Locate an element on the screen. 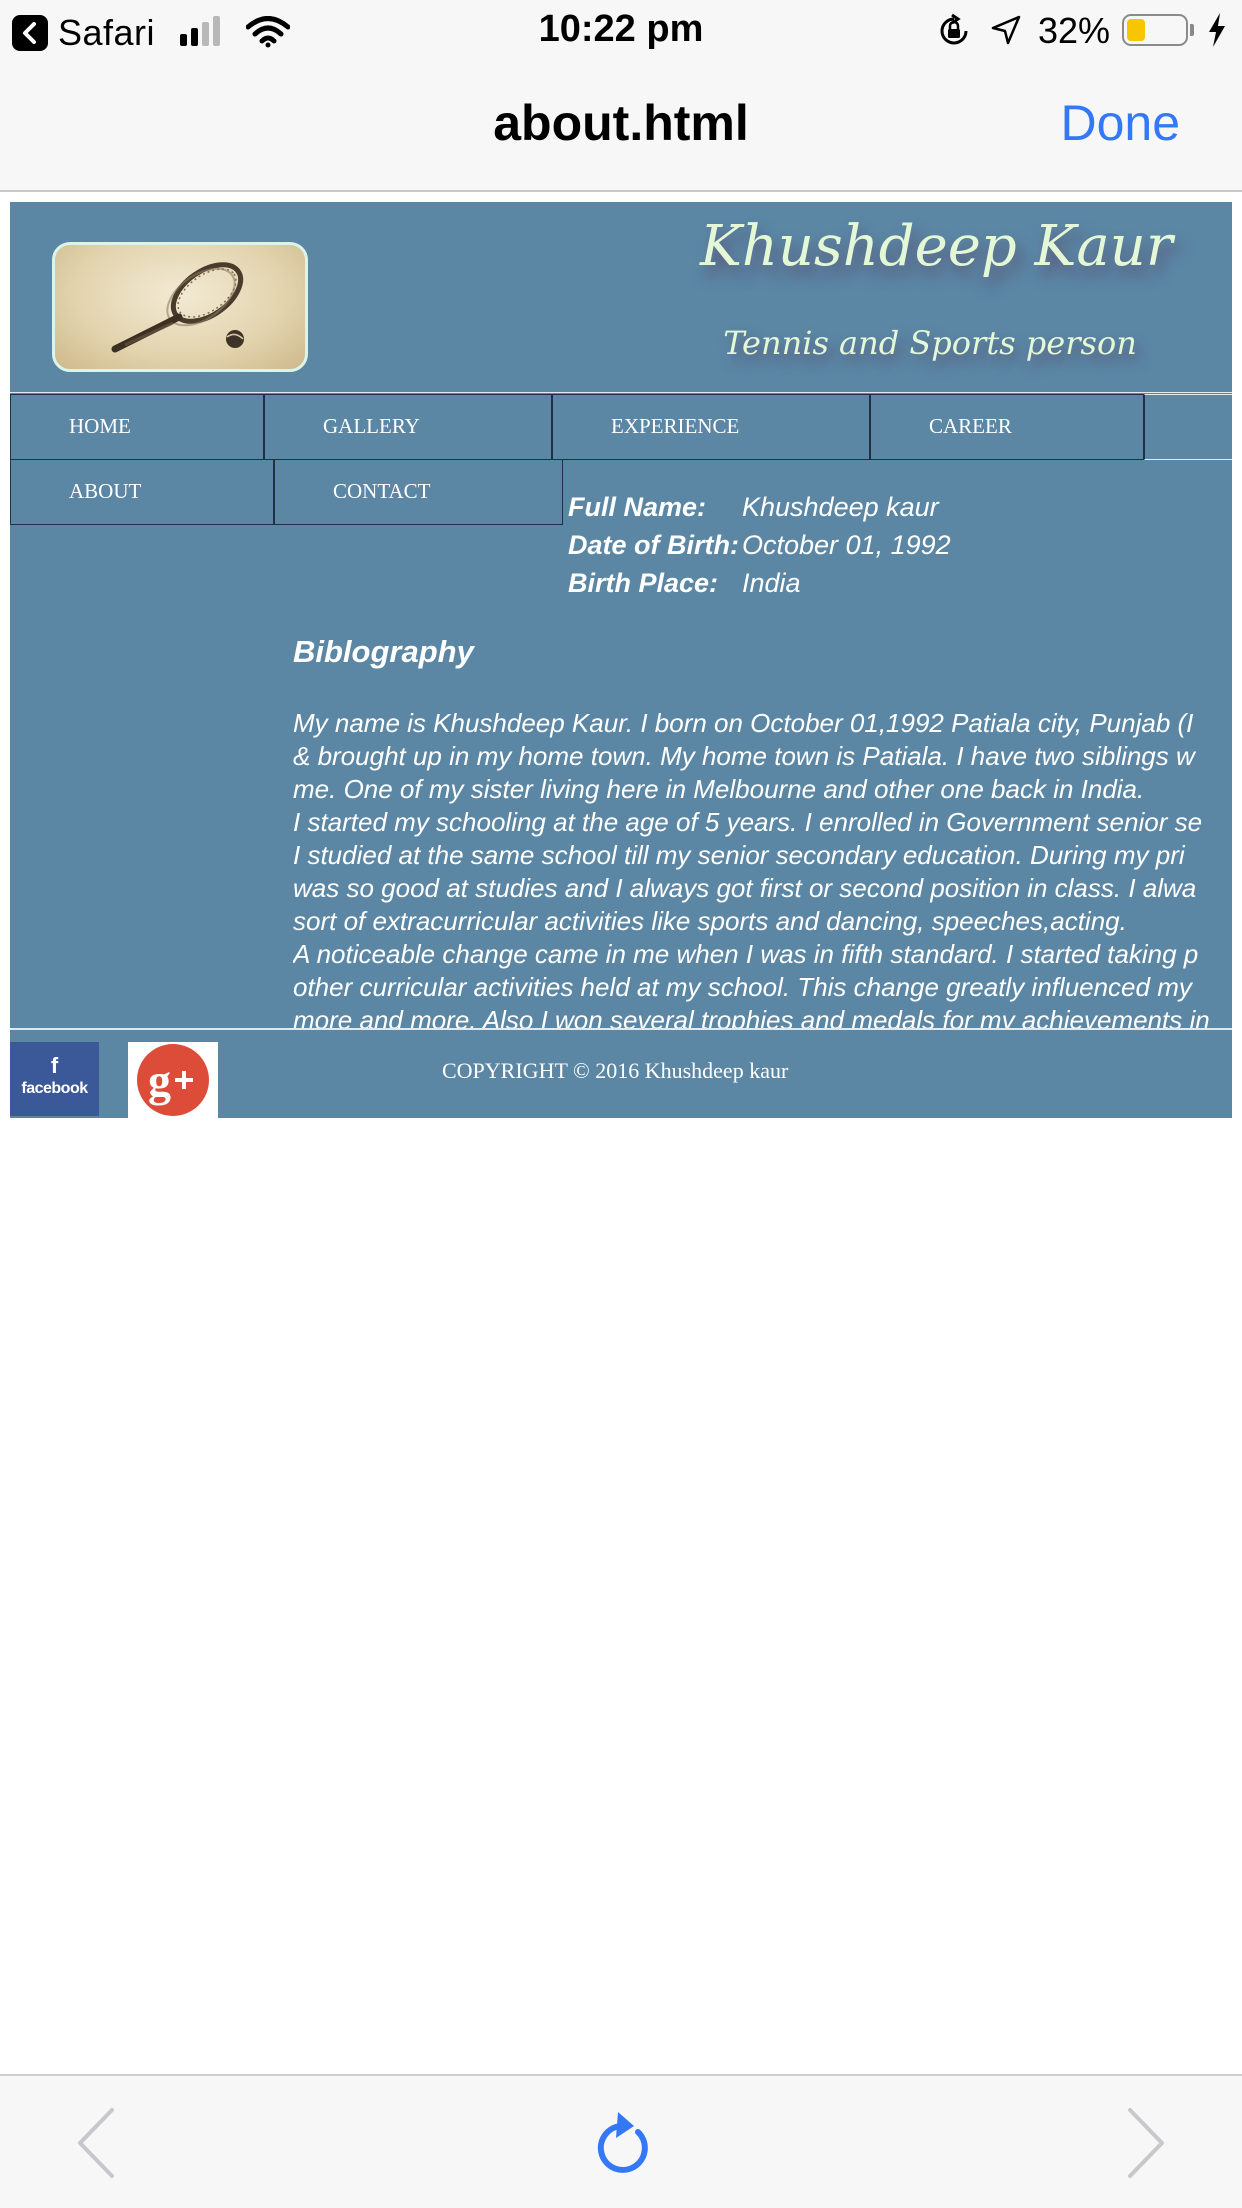 This screenshot has height=2208, width=1242. bio-heading: Biblography is located at coordinates (383, 651).